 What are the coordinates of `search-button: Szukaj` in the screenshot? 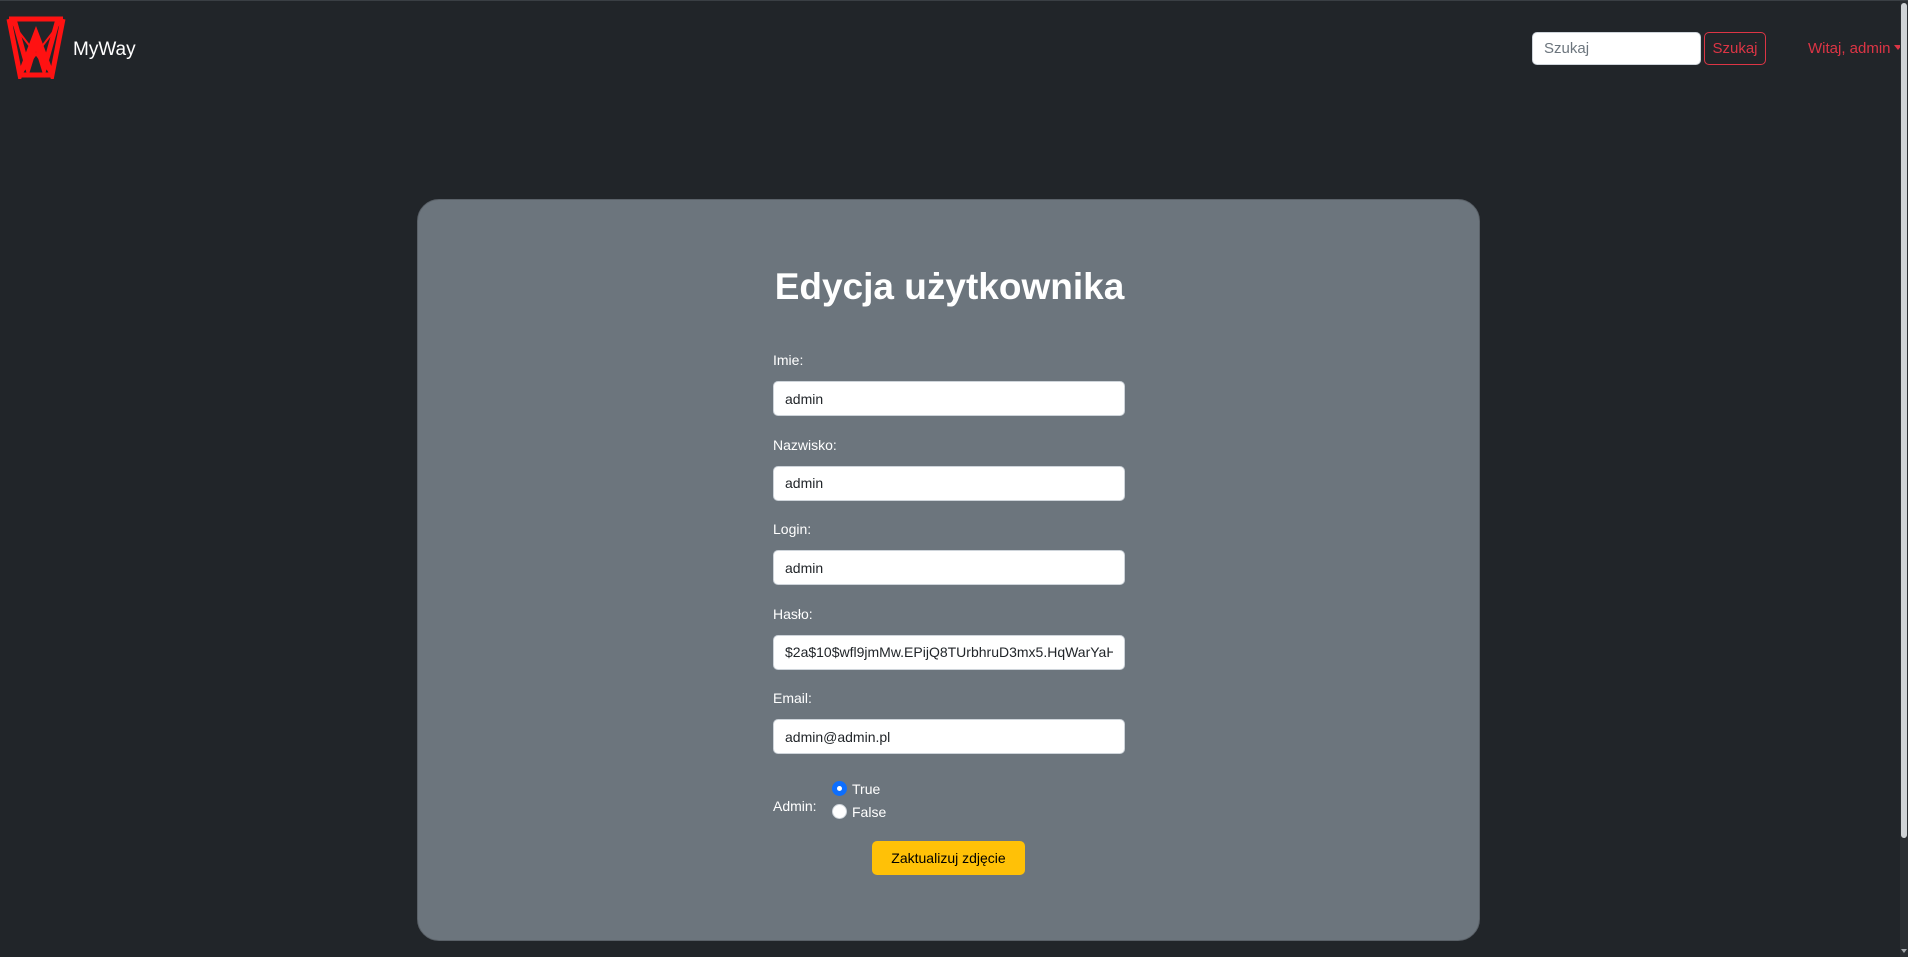 It's located at (1735, 48).